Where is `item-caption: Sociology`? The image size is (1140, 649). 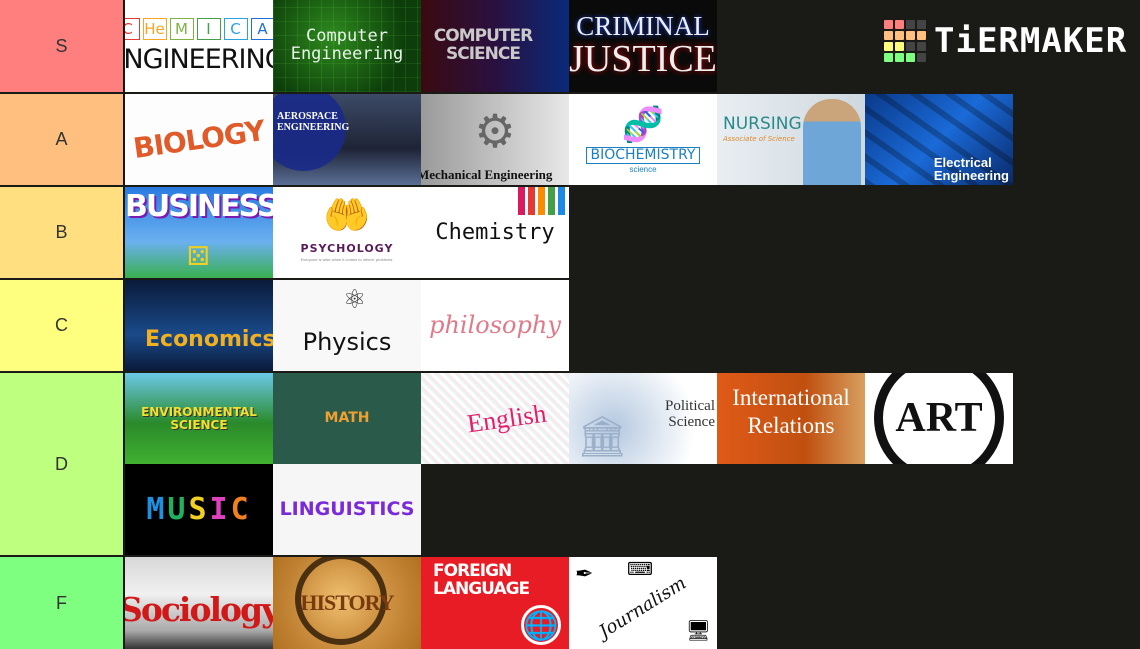
item-caption: Sociology is located at coordinates (199, 609).